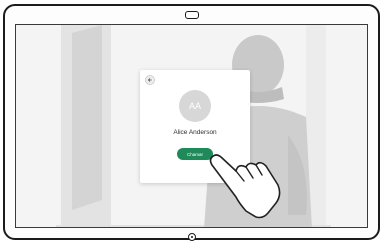  Describe the element at coordinates (192, 237) in the screenshot. I see `home-button-icon` at that location.